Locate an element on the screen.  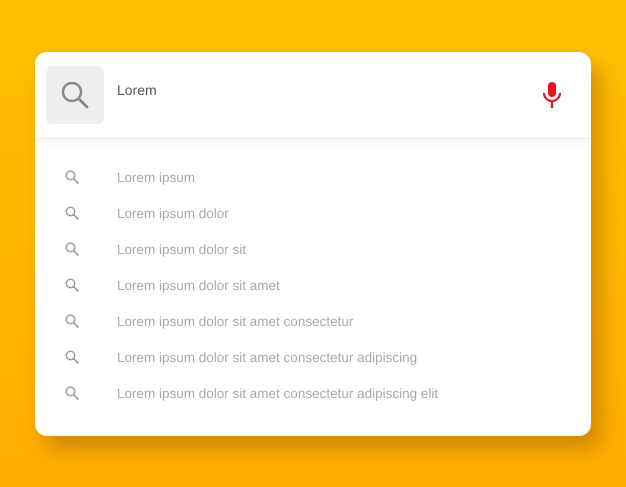
search-button is located at coordinates (75, 95).